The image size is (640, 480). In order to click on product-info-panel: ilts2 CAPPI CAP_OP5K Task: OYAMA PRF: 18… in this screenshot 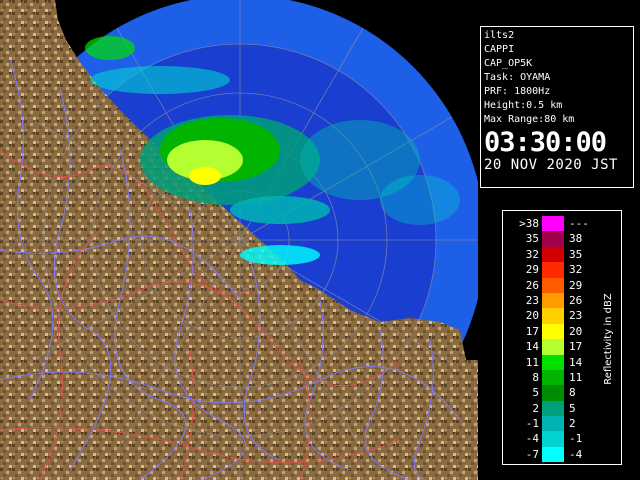, I will do `click(557, 107)`.